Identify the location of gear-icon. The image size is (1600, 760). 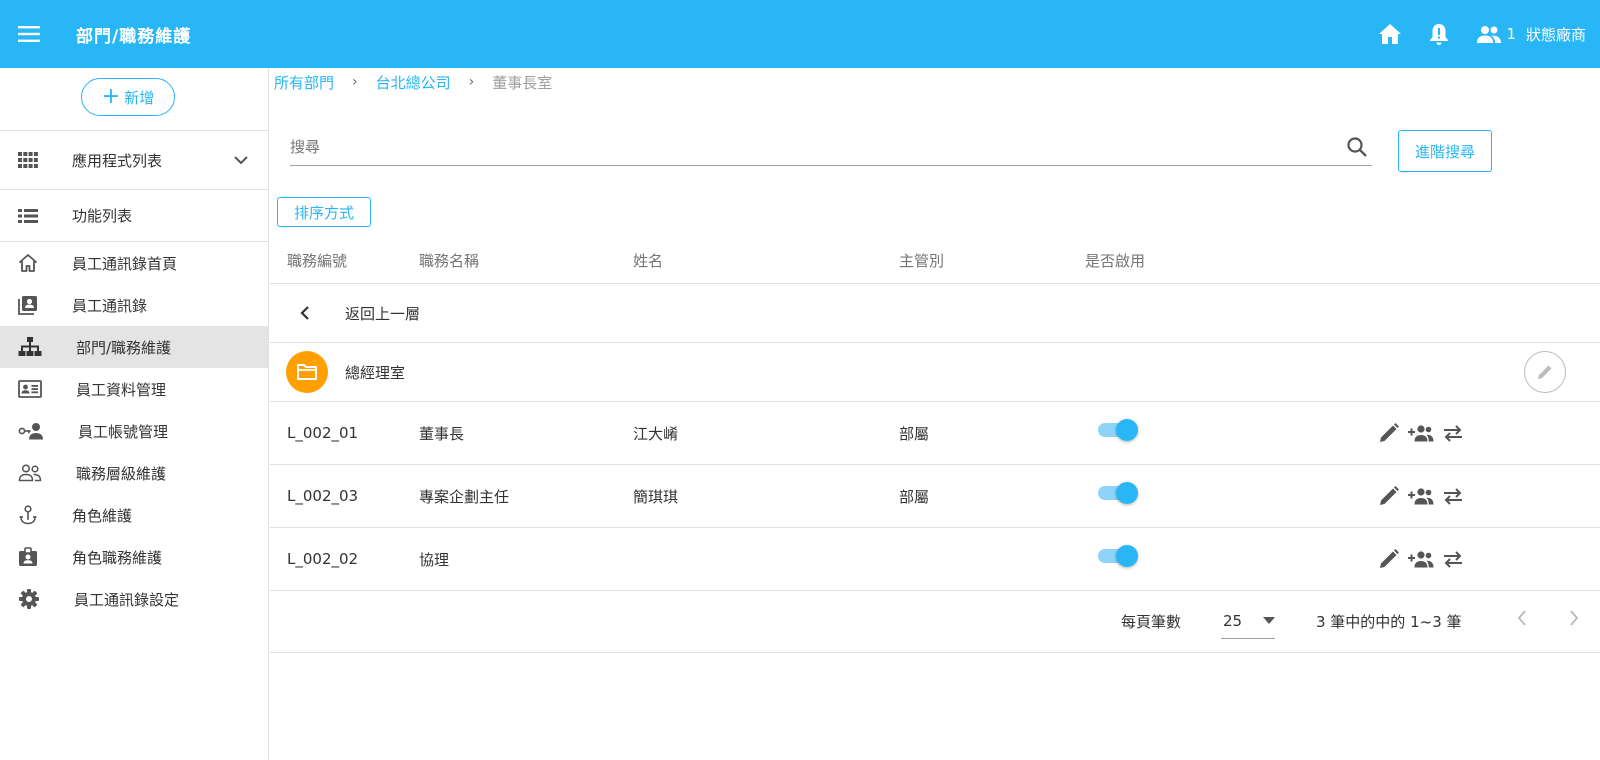
(29, 599).